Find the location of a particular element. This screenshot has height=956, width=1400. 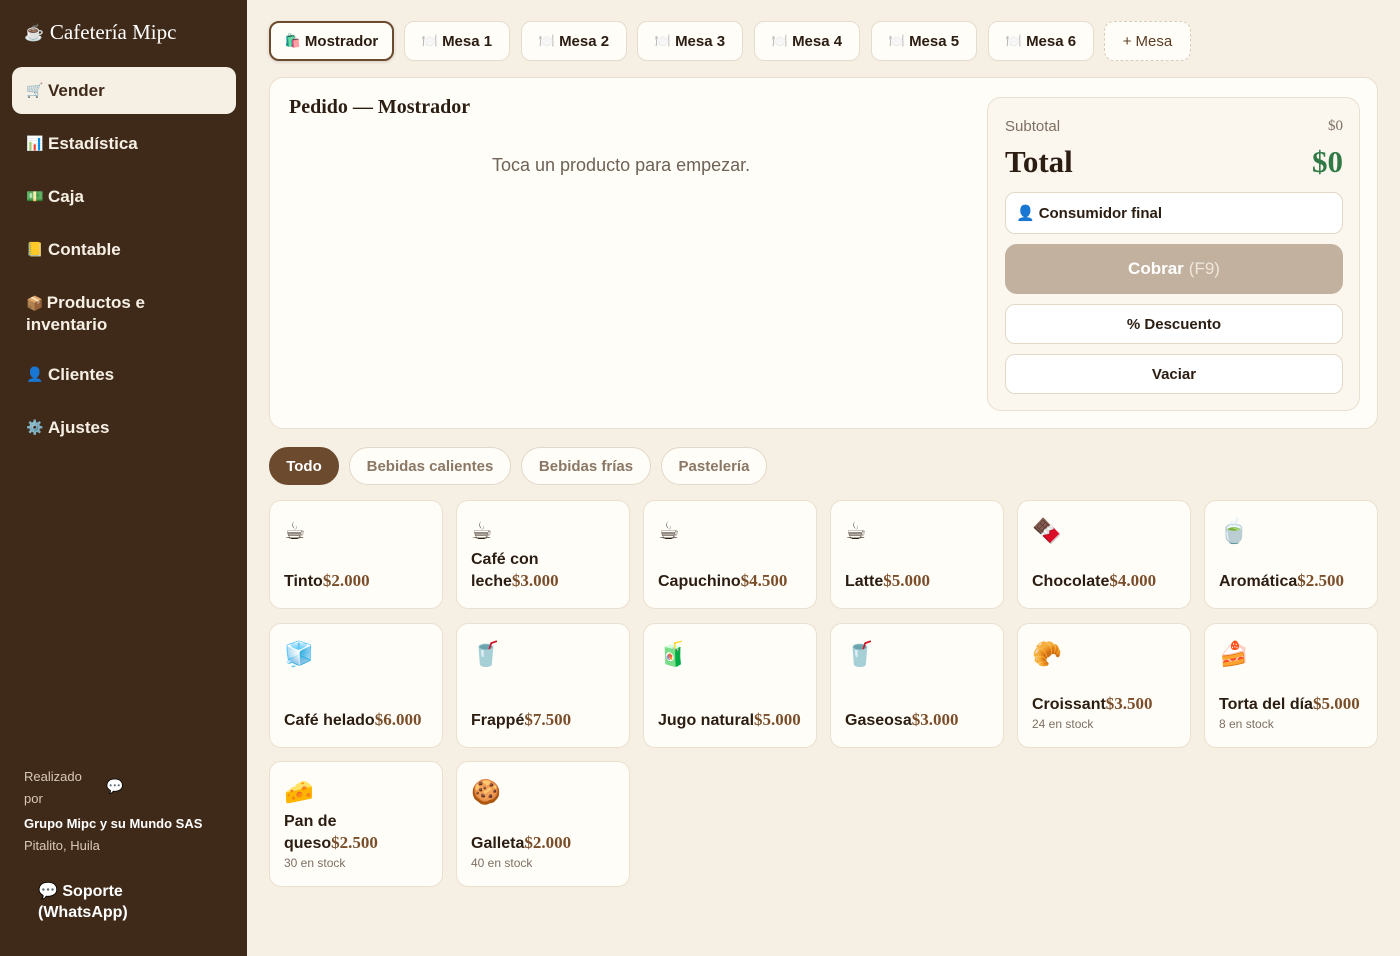

category-todo: Todo is located at coordinates (304, 466).